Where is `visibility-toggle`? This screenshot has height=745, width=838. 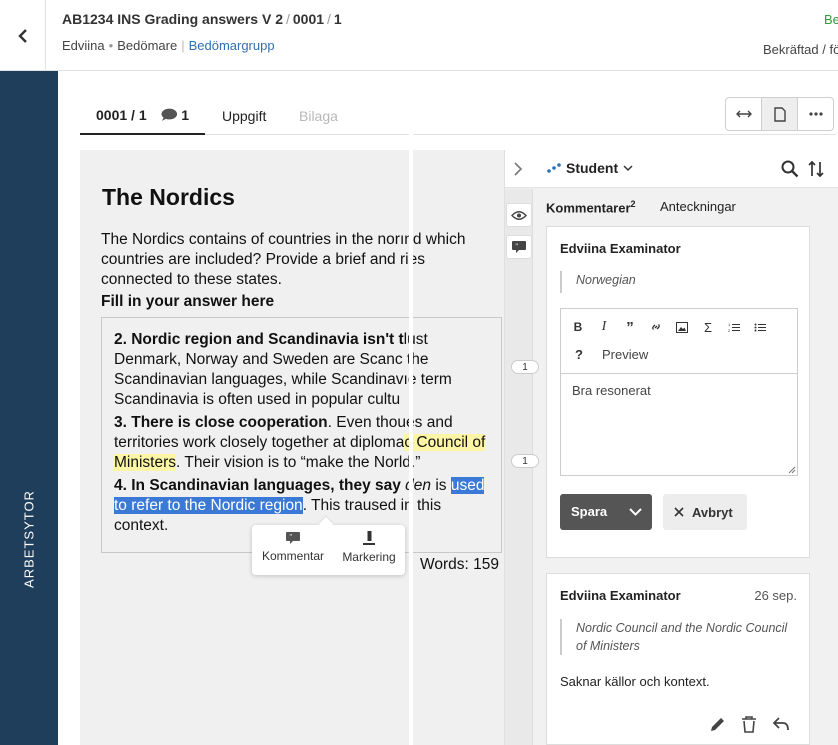
visibility-toggle is located at coordinates (519, 215).